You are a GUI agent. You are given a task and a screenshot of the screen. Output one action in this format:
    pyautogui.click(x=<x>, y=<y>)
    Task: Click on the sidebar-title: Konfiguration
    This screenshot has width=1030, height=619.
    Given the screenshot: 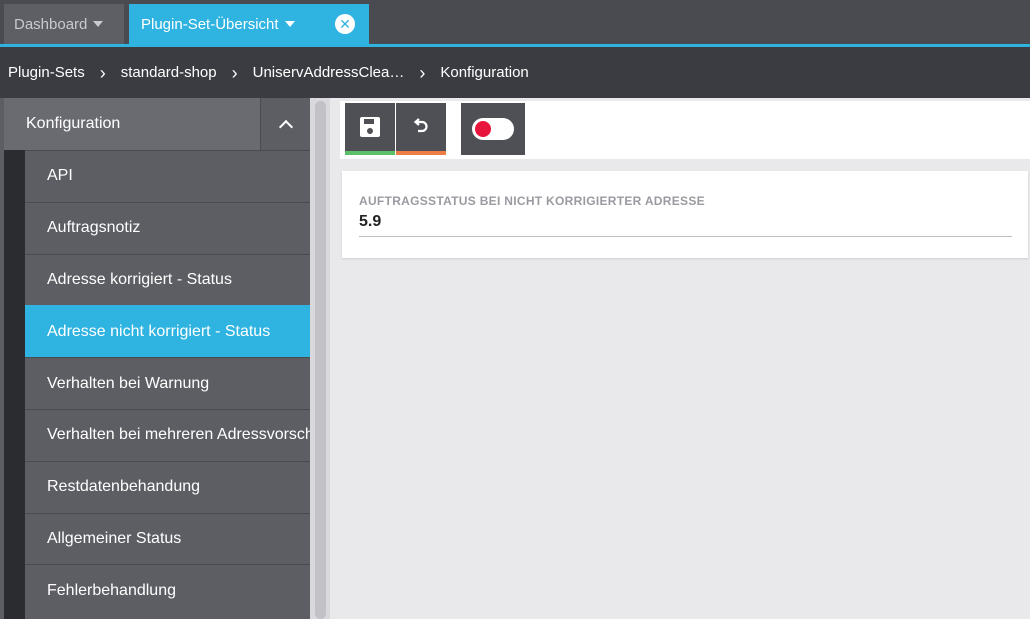 What is the action you would take?
    pyautogui.click(x=73, y=123)
    